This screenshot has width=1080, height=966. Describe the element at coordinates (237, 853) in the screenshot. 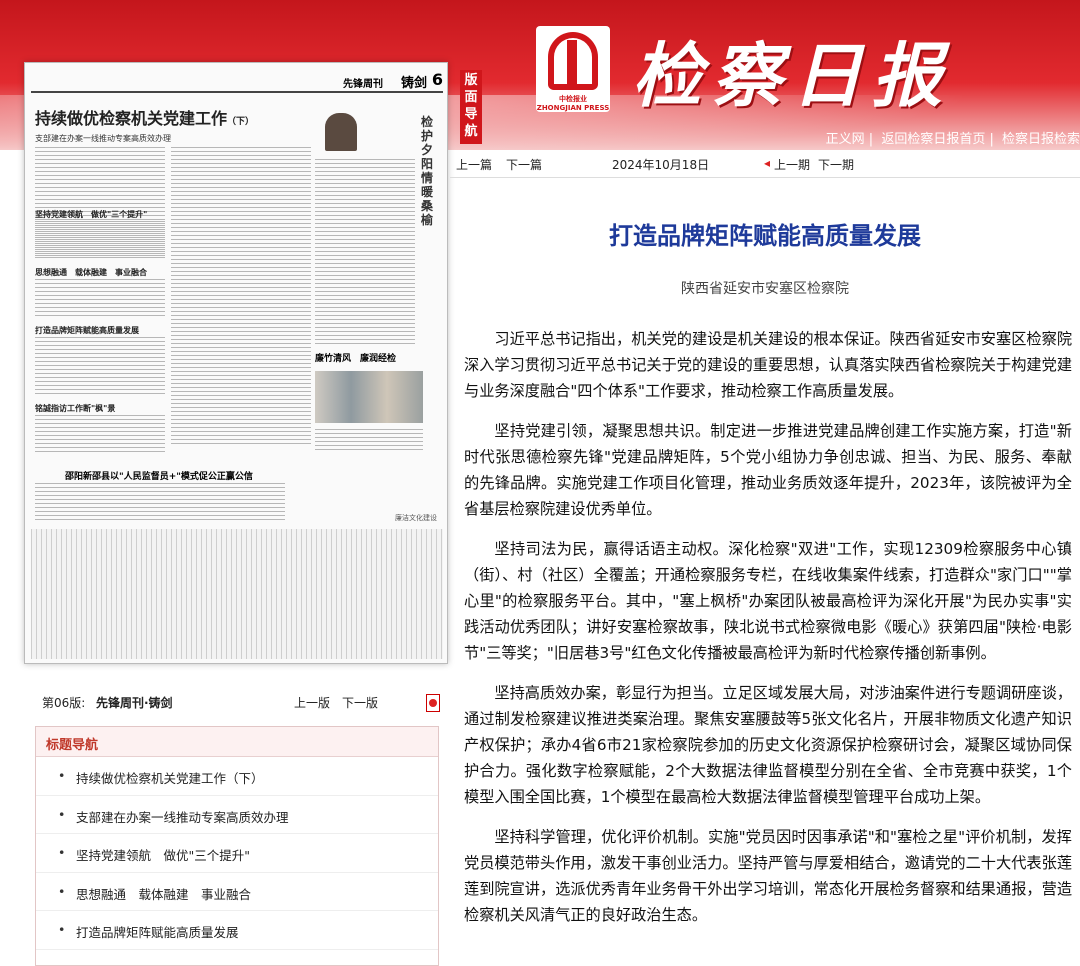

I see `title-nav-item: • 坚持党建领航 做优"三个提升"` at that location.